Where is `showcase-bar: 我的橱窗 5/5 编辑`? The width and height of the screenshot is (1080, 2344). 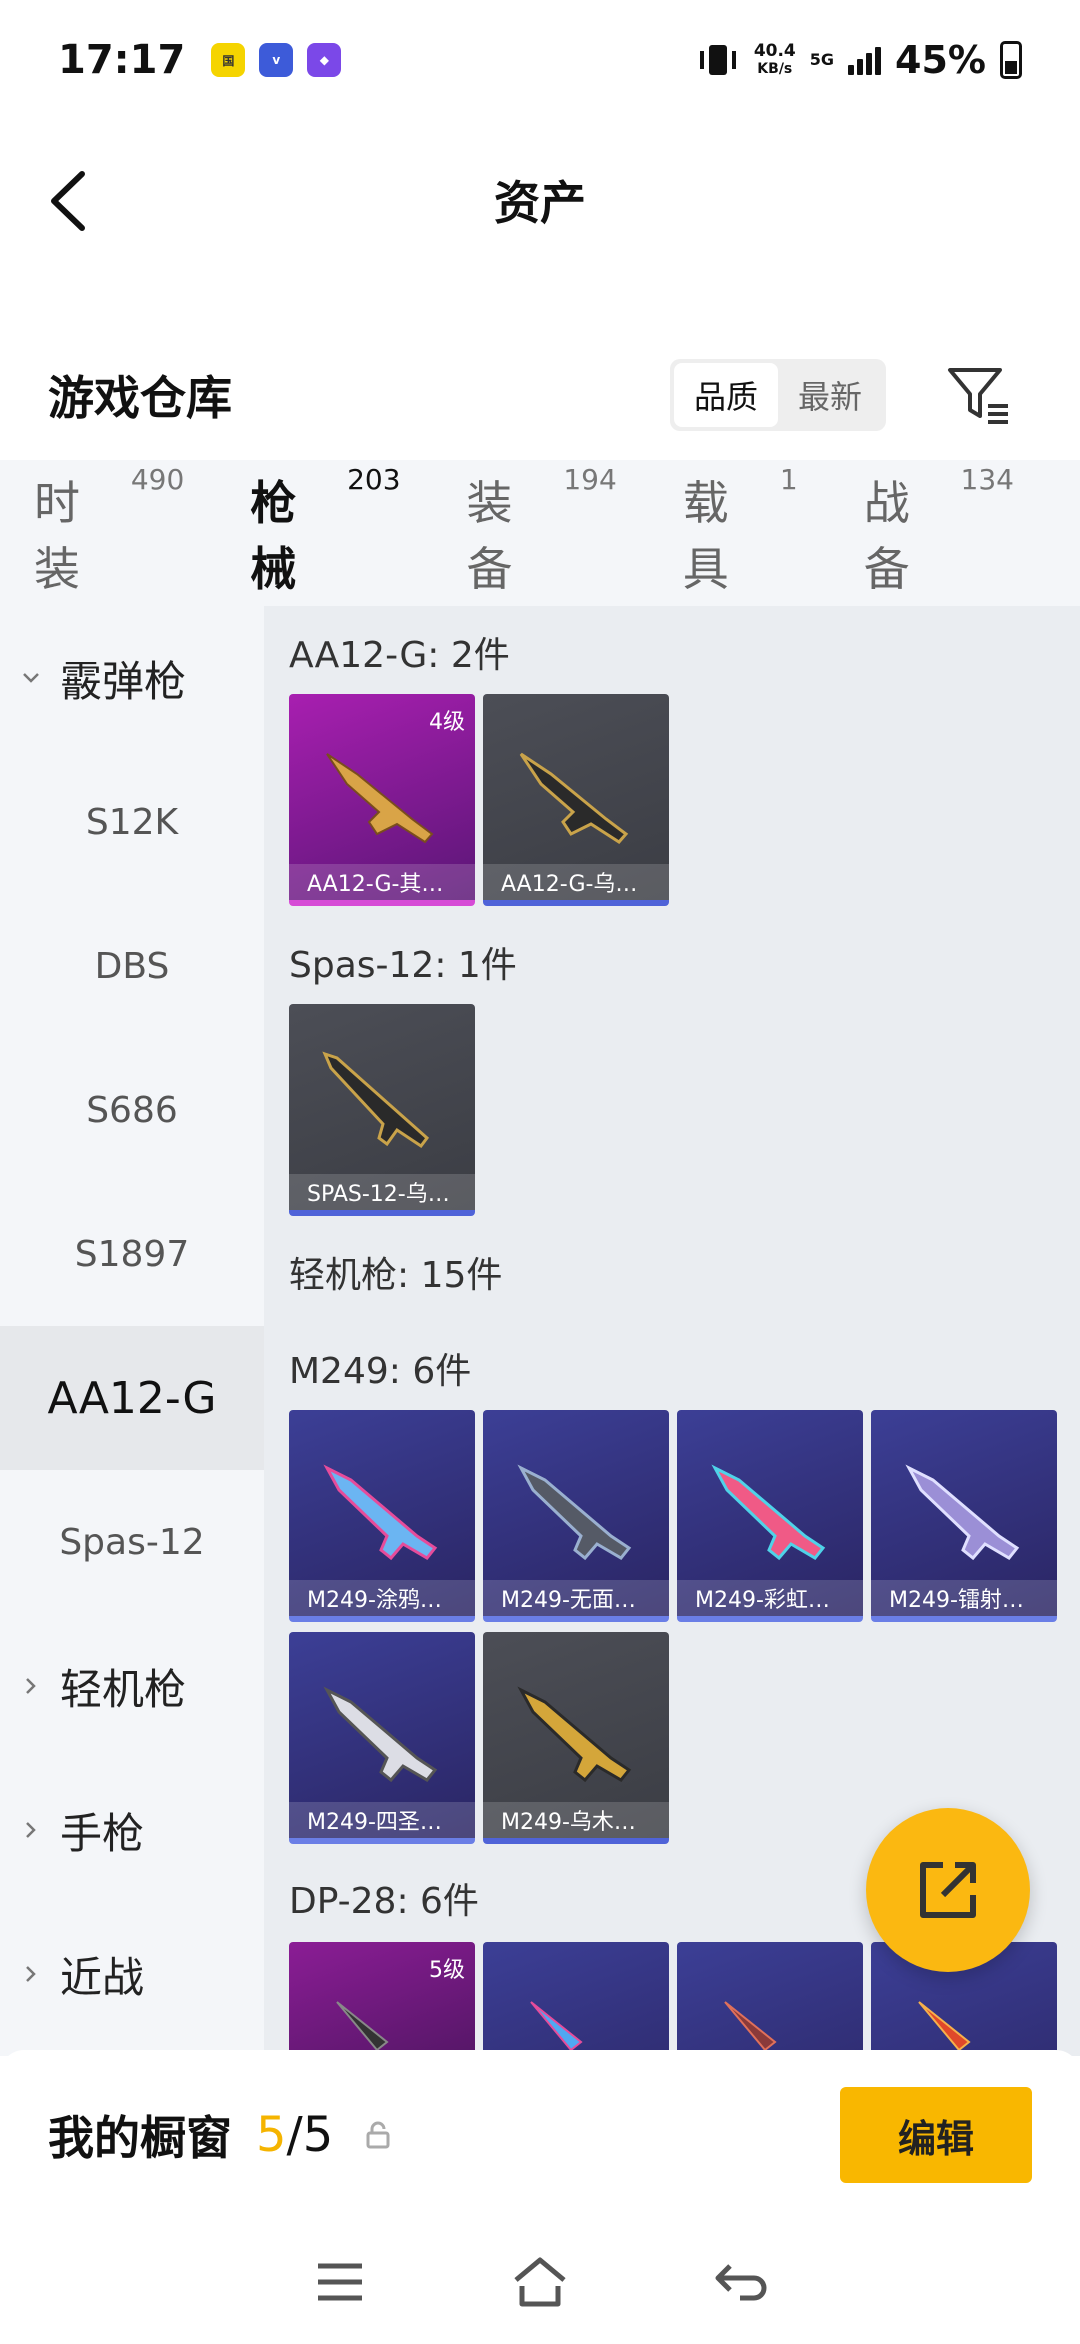 showcase-bar: 我的橱窗 5/5 编辑 is located at coordinates (540, 2135).